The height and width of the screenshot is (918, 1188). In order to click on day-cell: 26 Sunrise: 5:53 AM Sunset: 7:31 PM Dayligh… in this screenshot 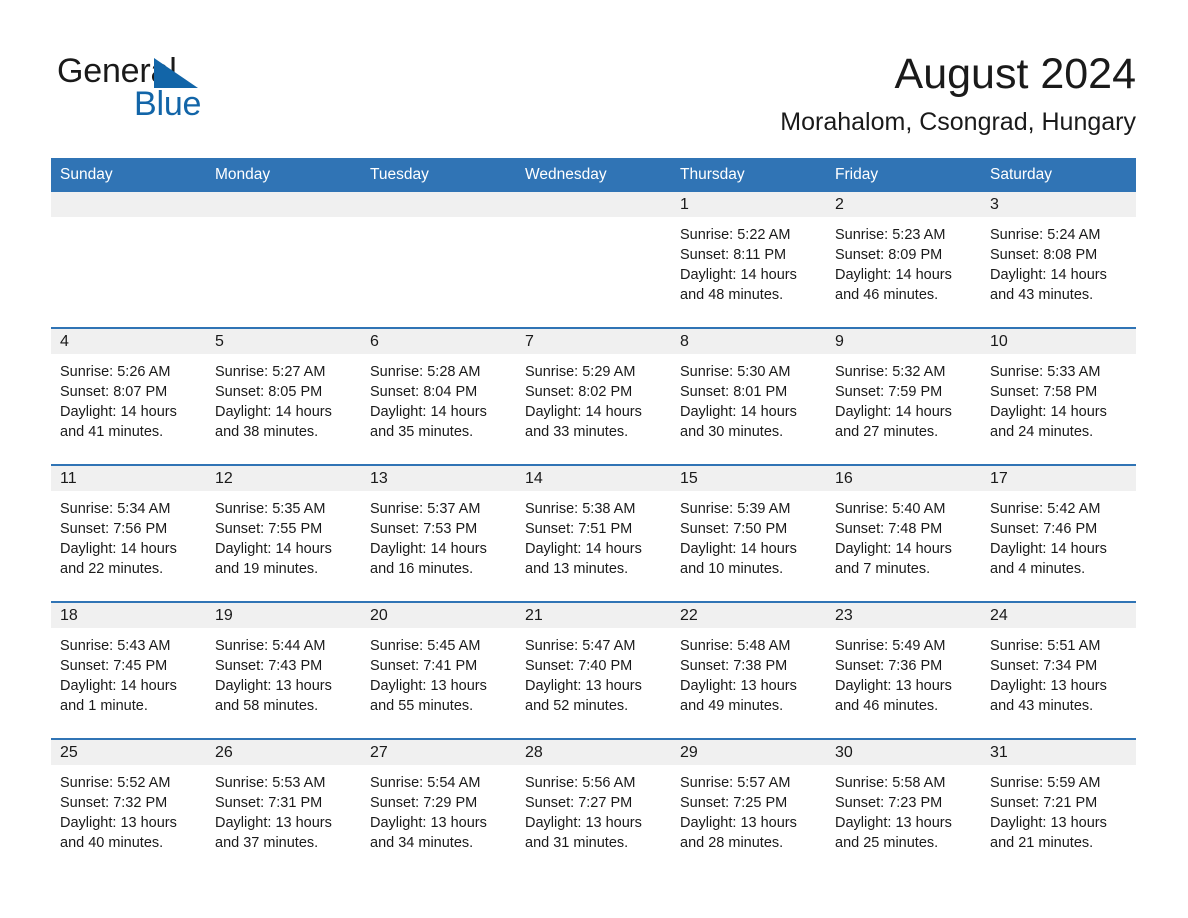, I will do `click(283, 806)`.